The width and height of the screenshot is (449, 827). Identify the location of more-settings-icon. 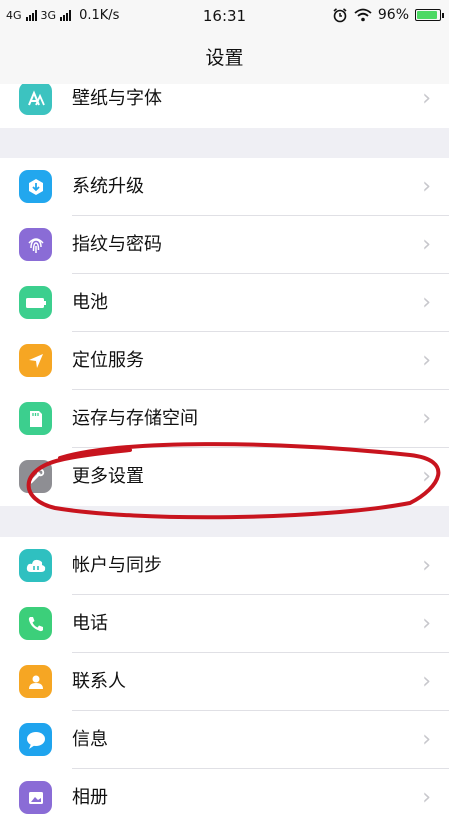
(35, 476).